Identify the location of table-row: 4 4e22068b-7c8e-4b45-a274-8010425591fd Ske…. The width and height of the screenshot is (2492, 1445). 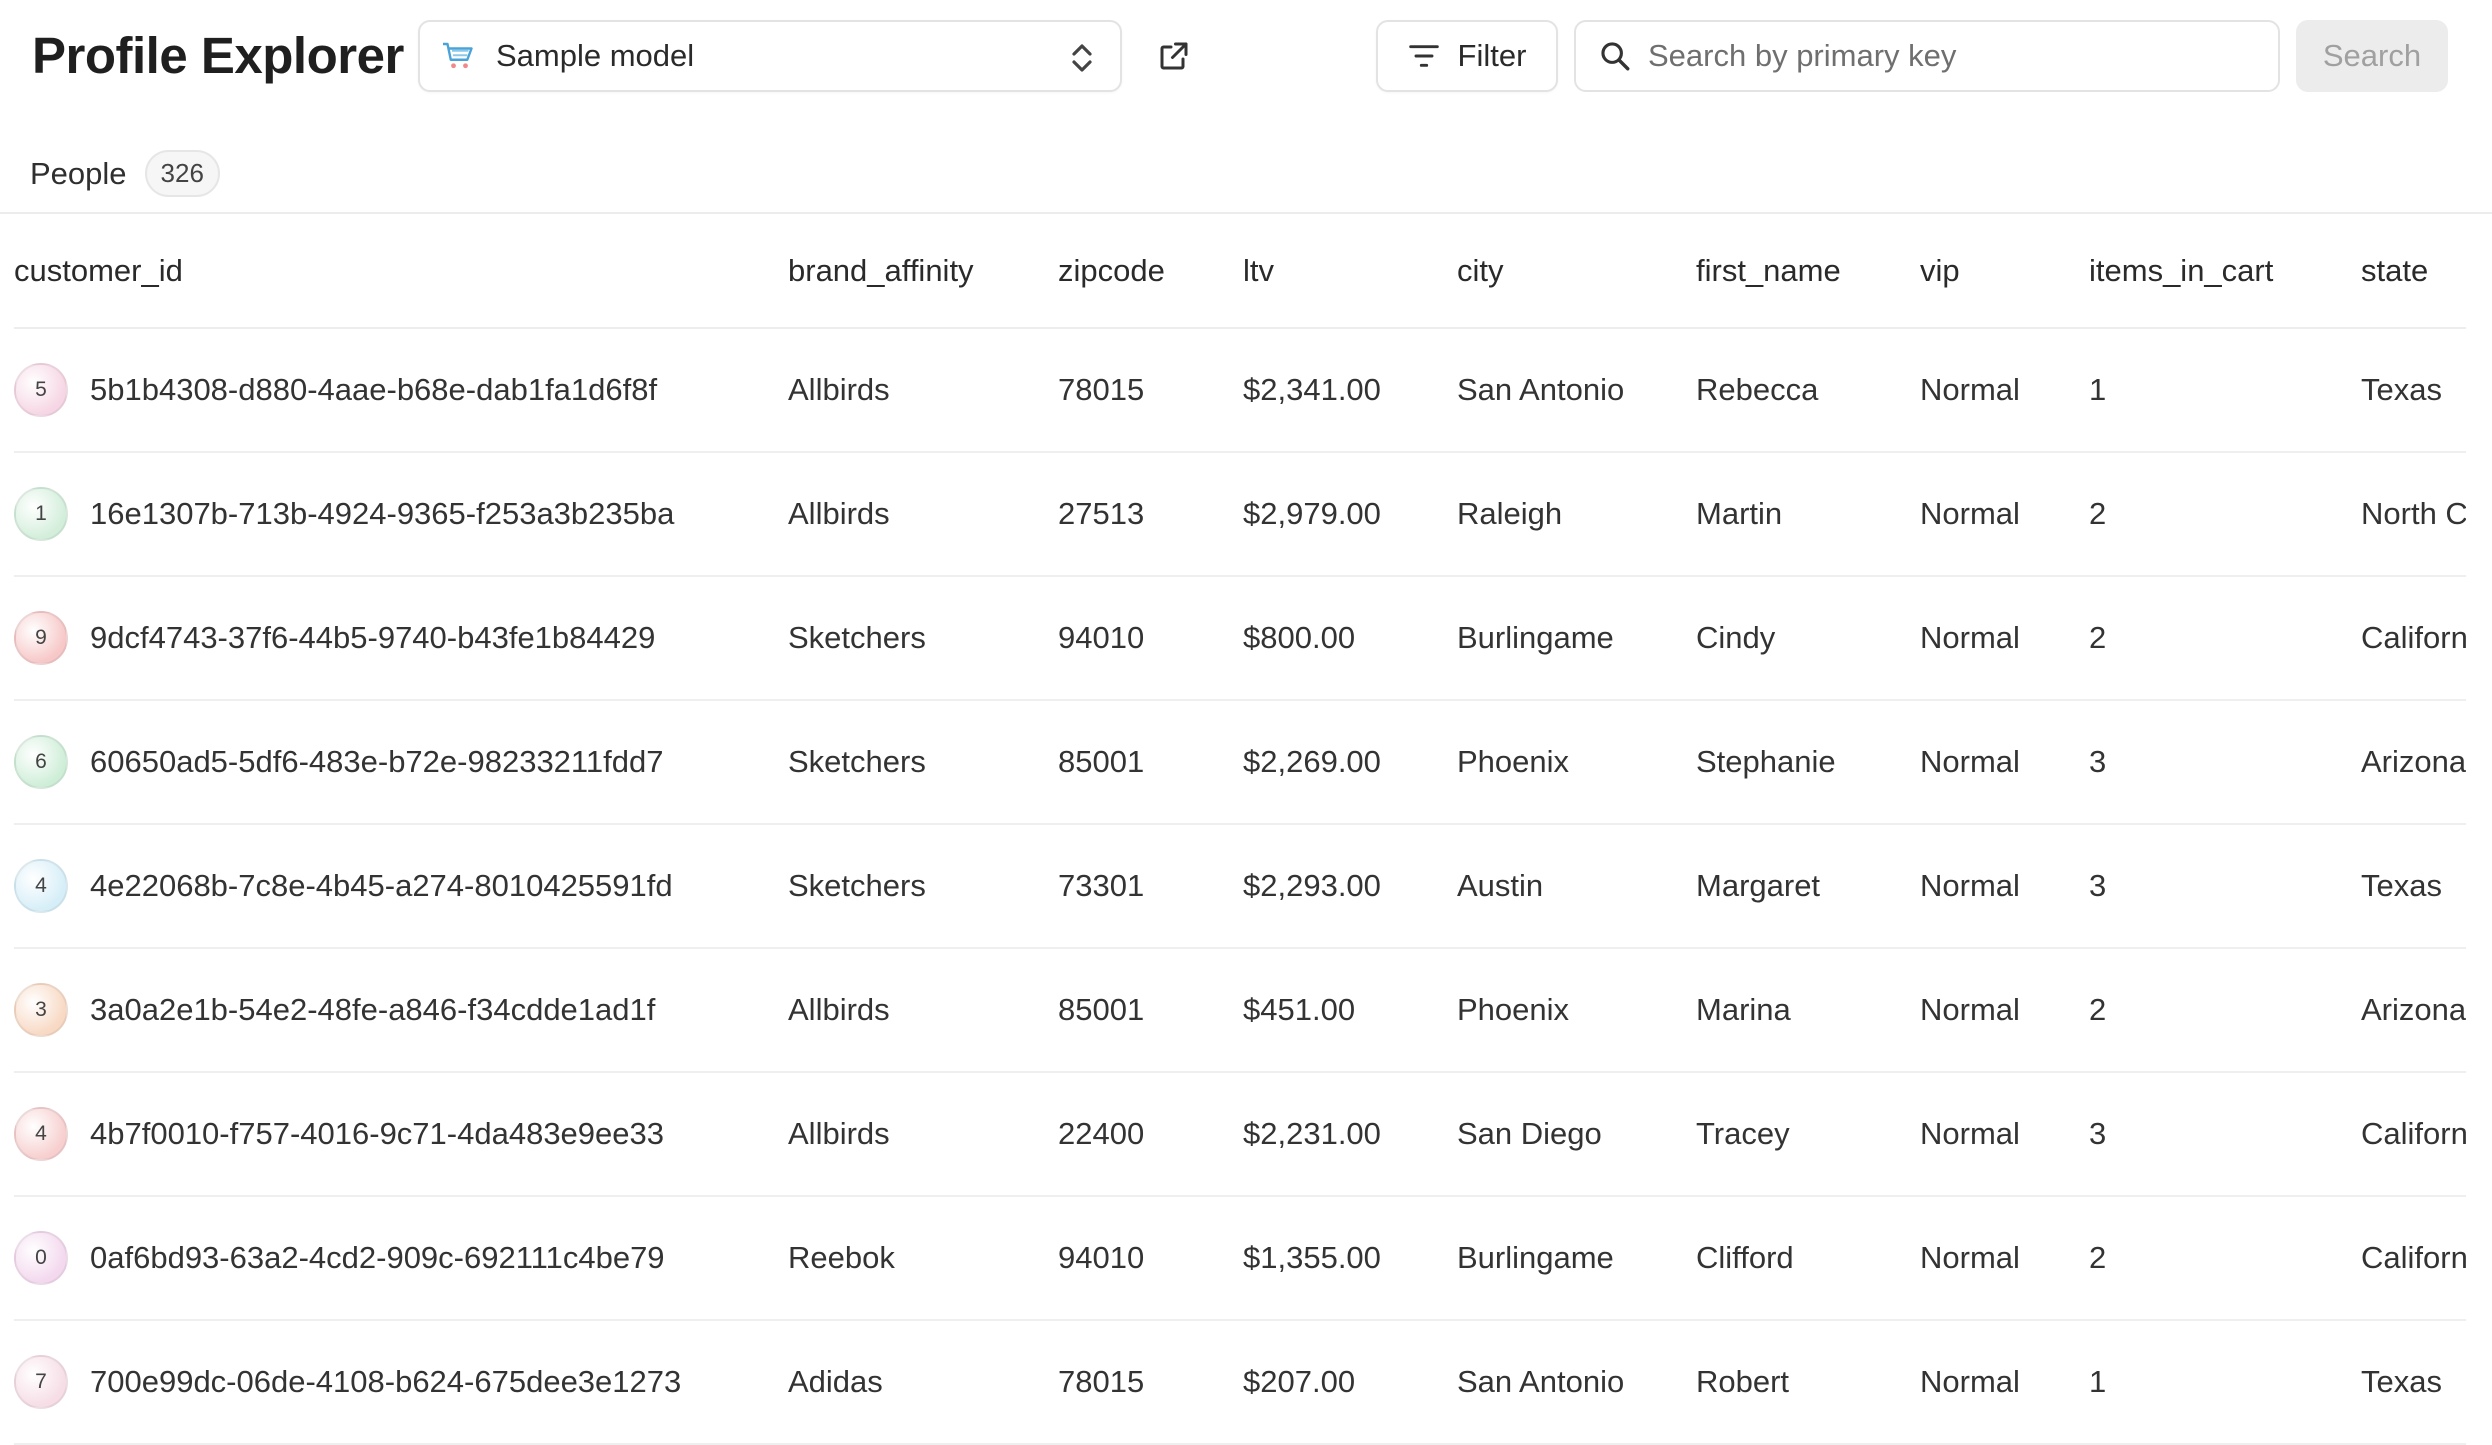
(1240, 886).